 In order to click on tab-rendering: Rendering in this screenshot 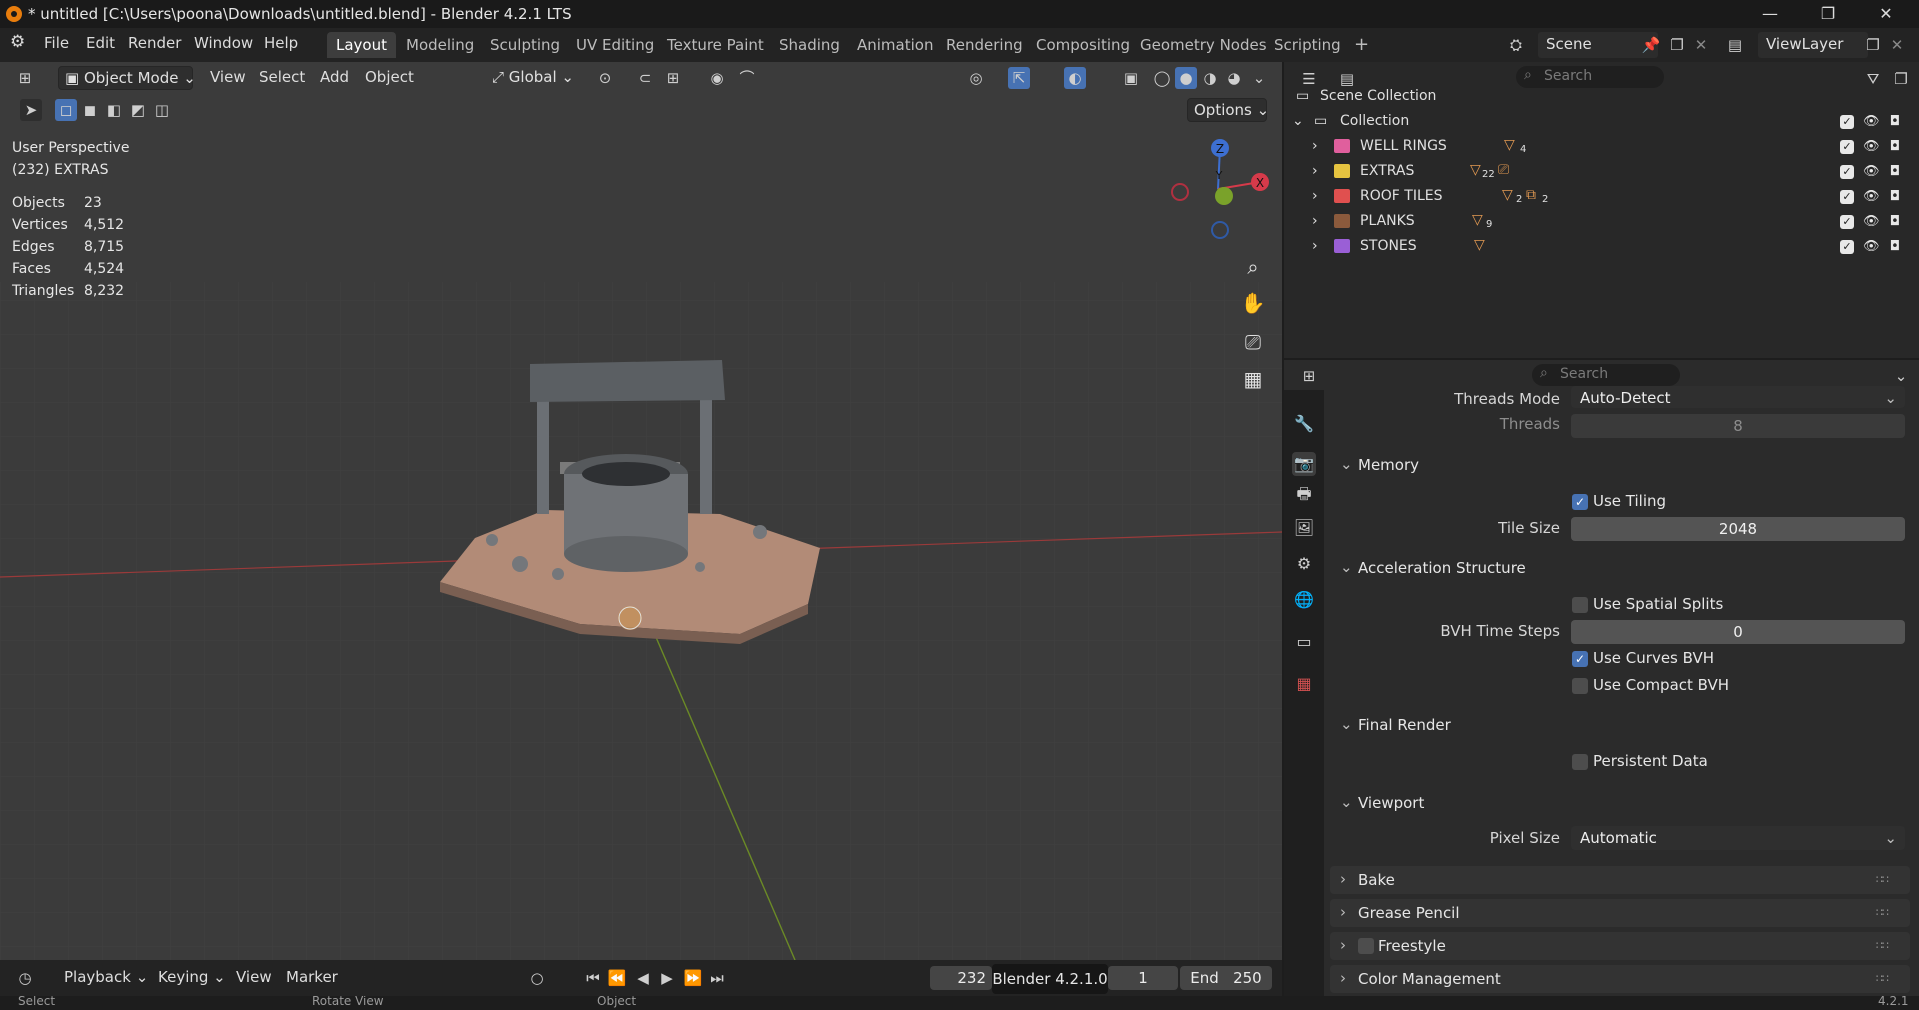, I will do `click(984, 45)`.